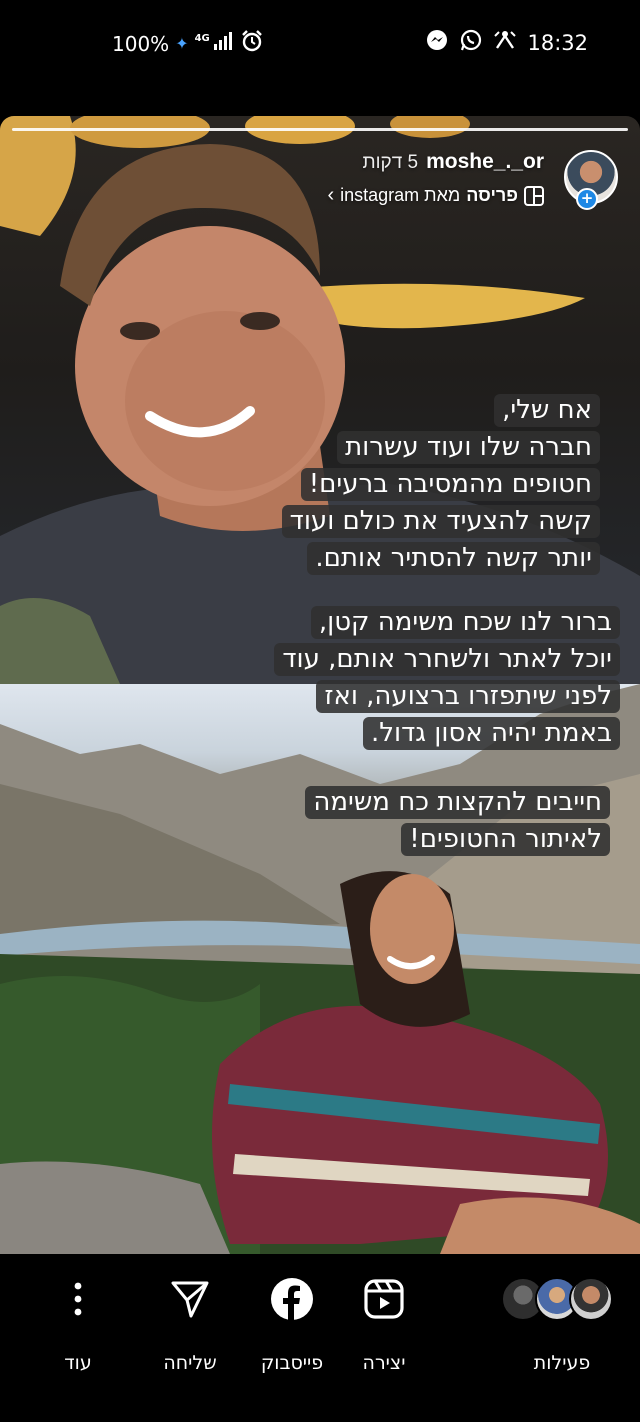  Describe the element at coordinates (440, 521) in the screenshot. I see `caption-line-text: קשה להצעיד את כולם ועוד` at that location.